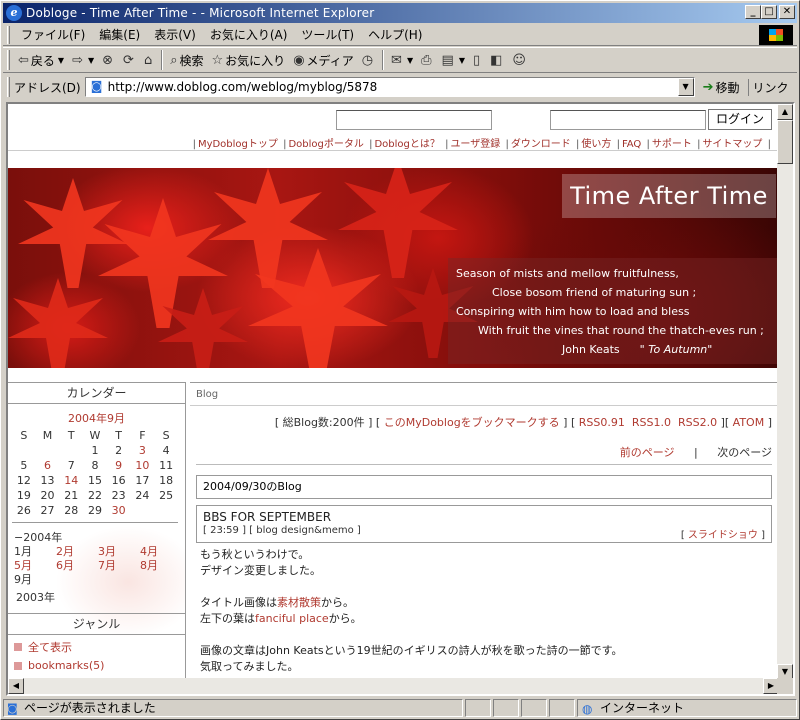  Describe the element at coordinates (325, 144) in the screenshot. I see `nav-doblog-portal: Doblogポータル` at that location.